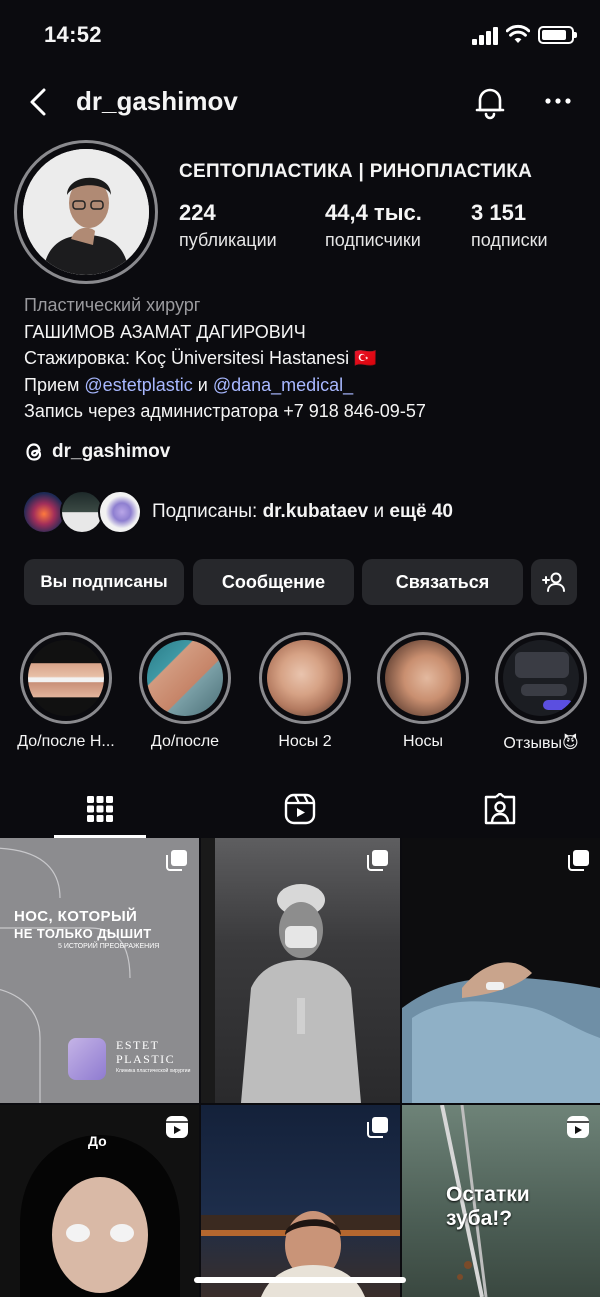 Image resolution: width=600 pixels, height=1297 pixels. I want to click on highlight-label: Отзывы😈, so click(541, 743).